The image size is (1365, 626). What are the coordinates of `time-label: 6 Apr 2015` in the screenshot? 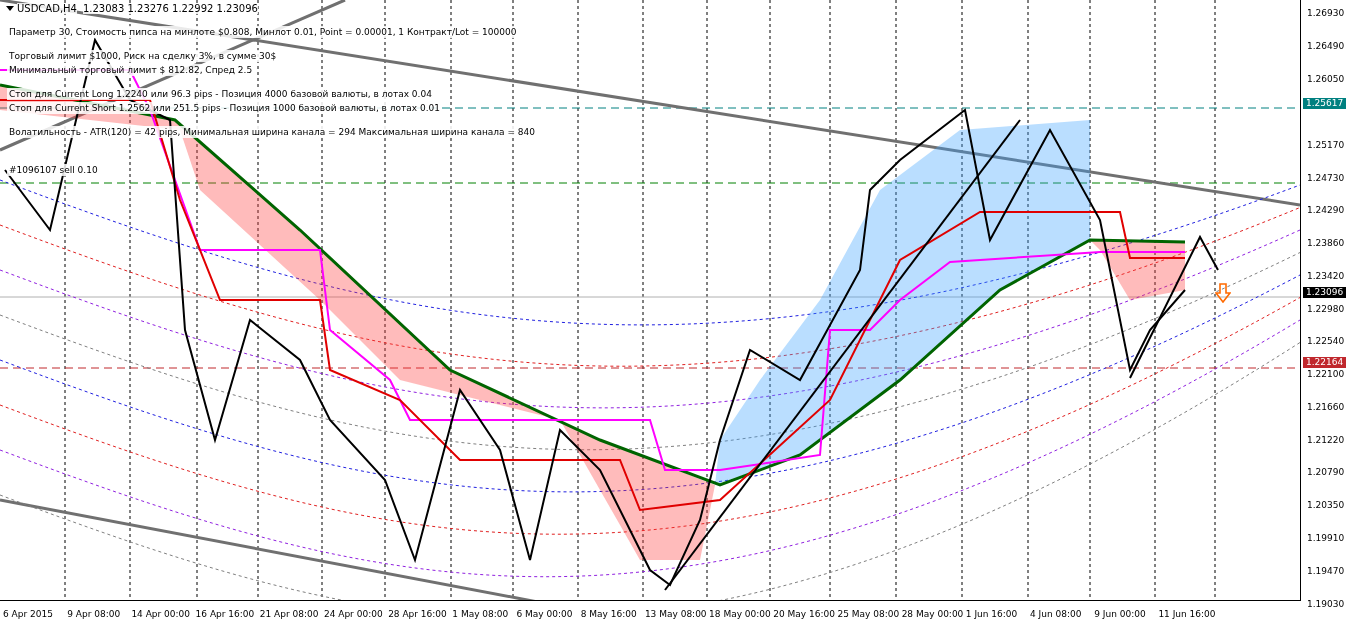 It's located at (28, 613).